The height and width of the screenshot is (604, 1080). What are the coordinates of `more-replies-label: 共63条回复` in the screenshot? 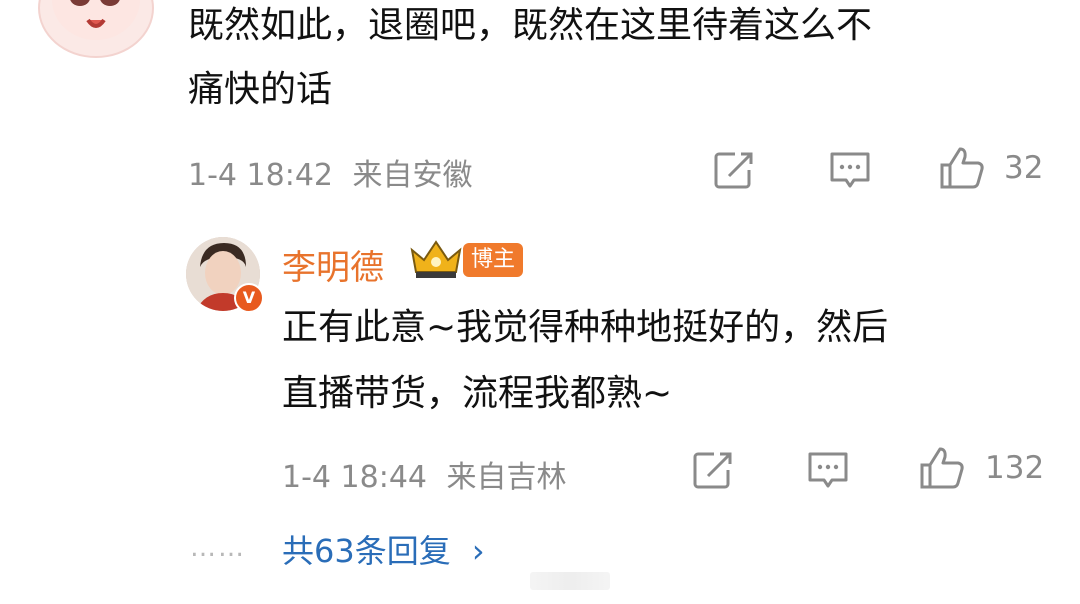 It's located at (366, 551).